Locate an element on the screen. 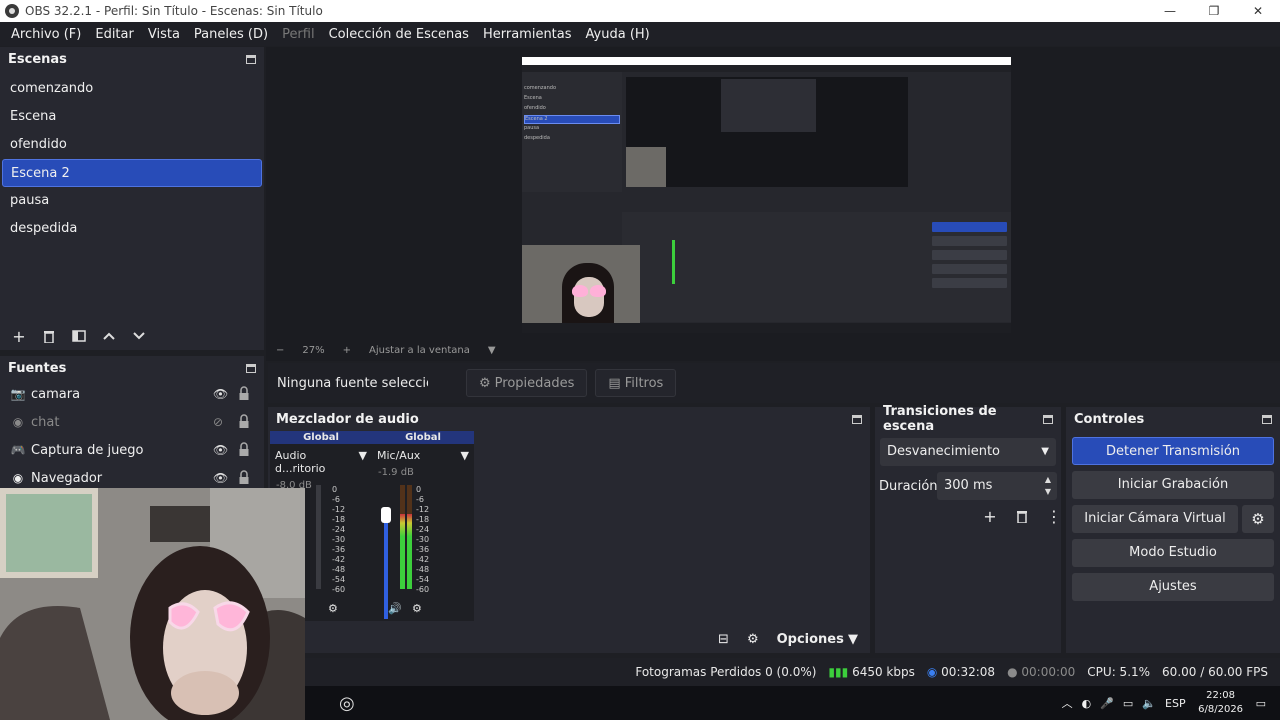  minimize-button: — is located at coordinates (1170, 11).